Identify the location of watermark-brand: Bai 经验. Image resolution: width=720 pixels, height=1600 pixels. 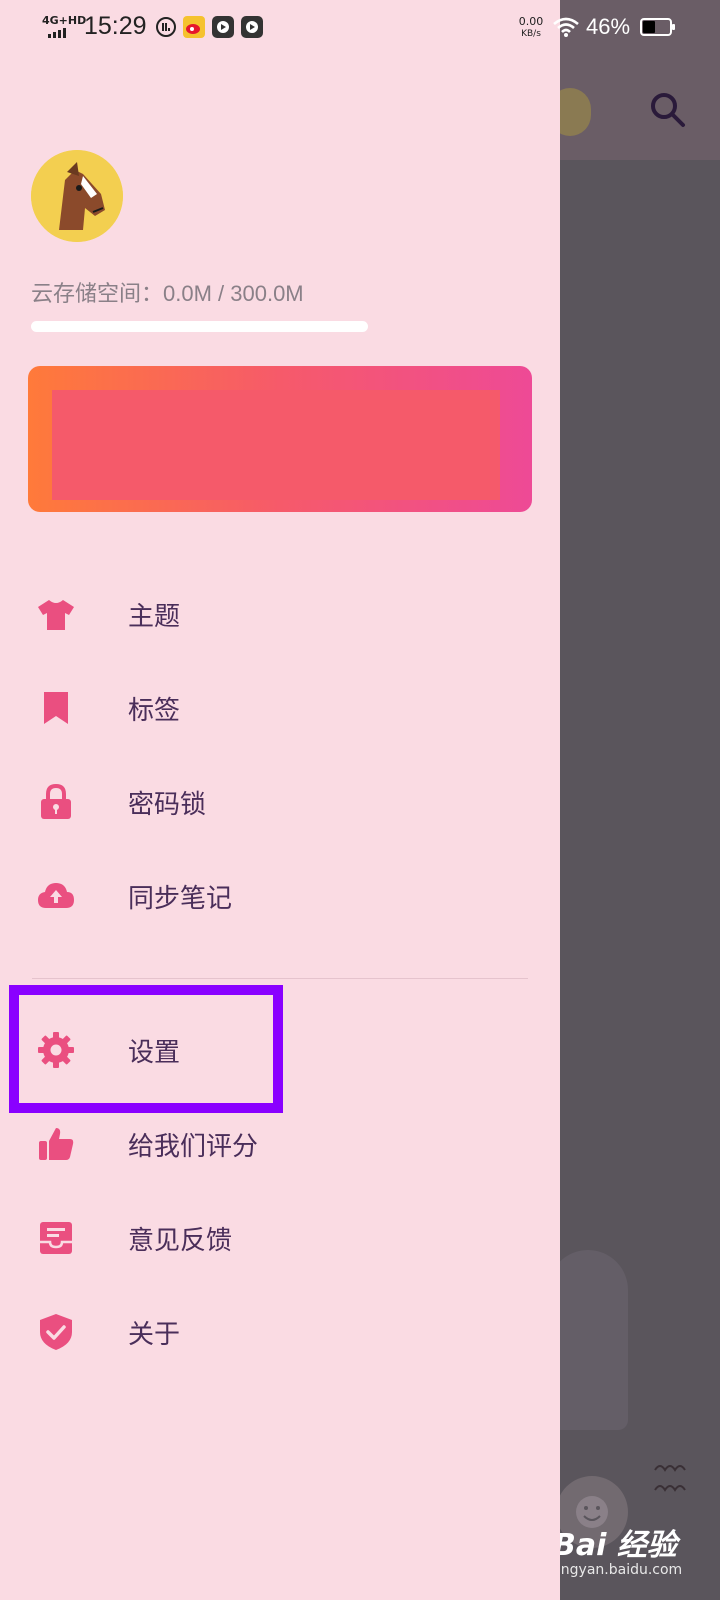
(615, 1545).